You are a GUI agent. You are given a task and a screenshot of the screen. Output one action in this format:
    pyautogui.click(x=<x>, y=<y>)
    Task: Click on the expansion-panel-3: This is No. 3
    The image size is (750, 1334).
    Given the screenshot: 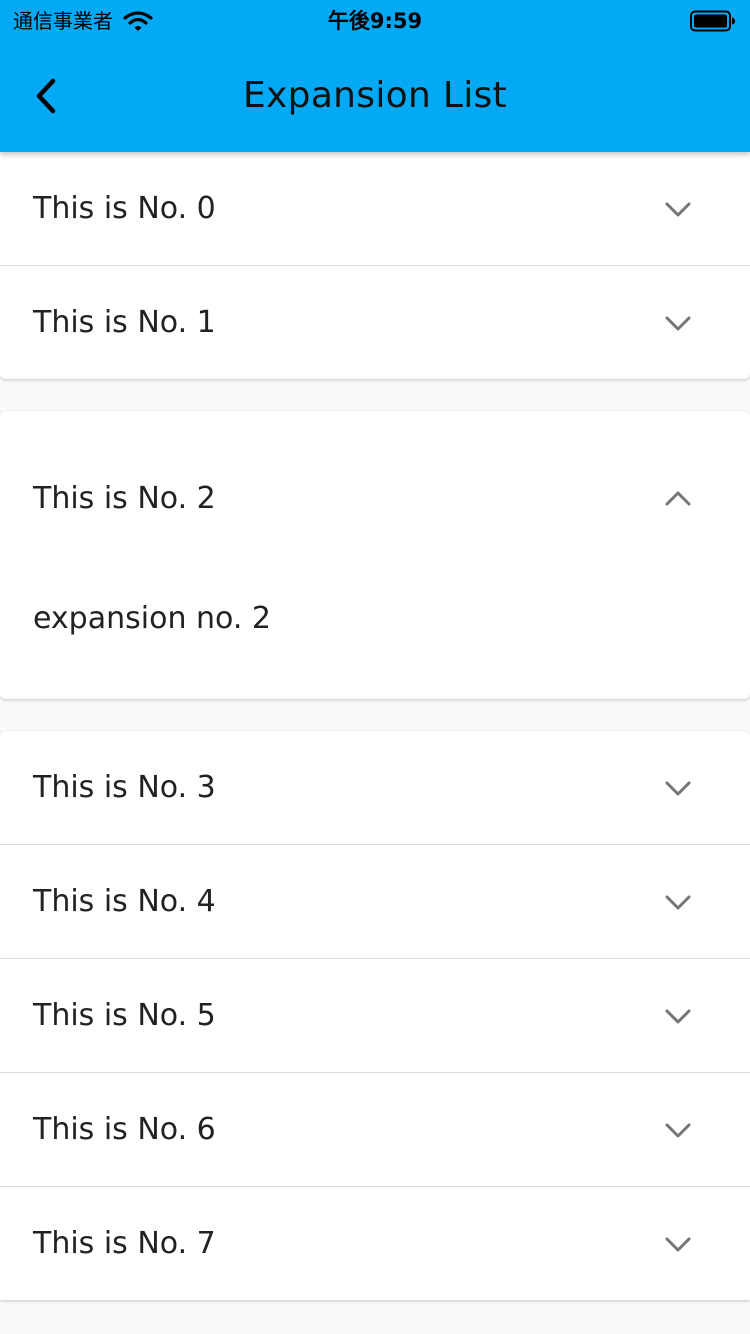 What is the action you would take?
    pyautogui.click(x=375, y=787)
    